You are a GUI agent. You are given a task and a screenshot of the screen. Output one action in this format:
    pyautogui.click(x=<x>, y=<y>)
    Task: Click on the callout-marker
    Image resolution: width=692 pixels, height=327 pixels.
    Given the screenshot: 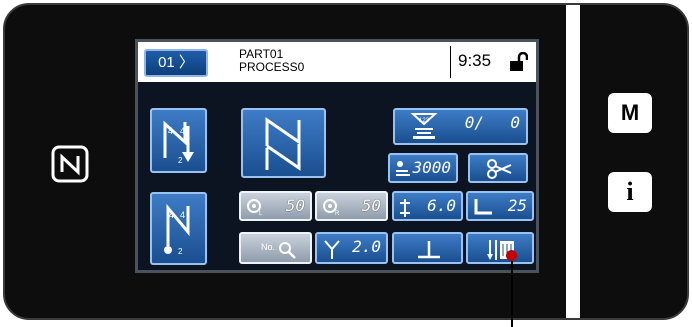 What is the action you would take?
    pyautogui.click(x=511, y=255)
    